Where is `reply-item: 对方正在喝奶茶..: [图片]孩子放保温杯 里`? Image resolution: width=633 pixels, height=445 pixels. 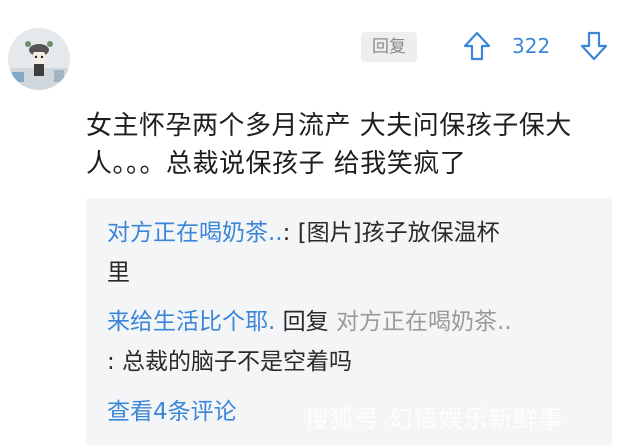 reply-item: 对方正在喝奶茶..: [图片]孩子放保温杯 里 is located at coordinates (357, 253).